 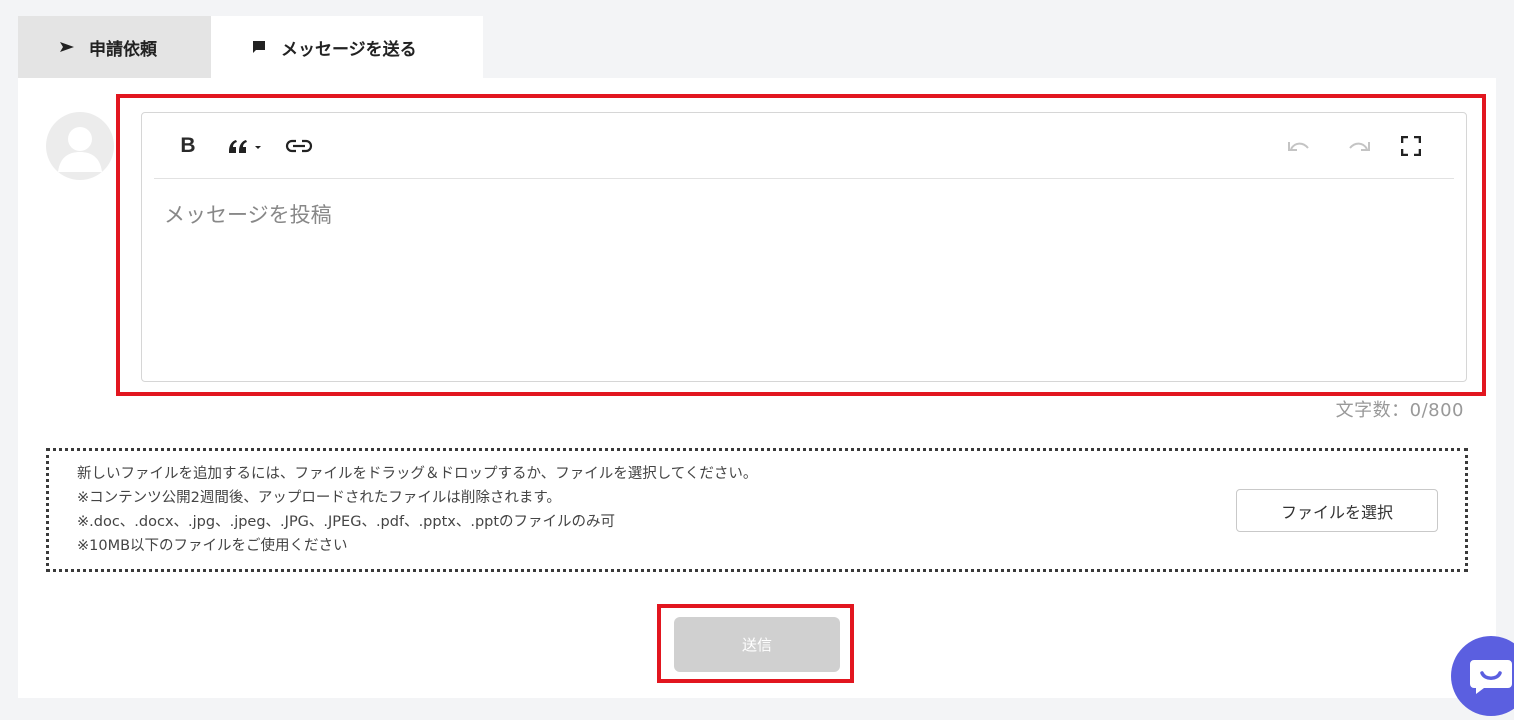 I want to click on fullscreen-button, so click(x=1411, y=146).